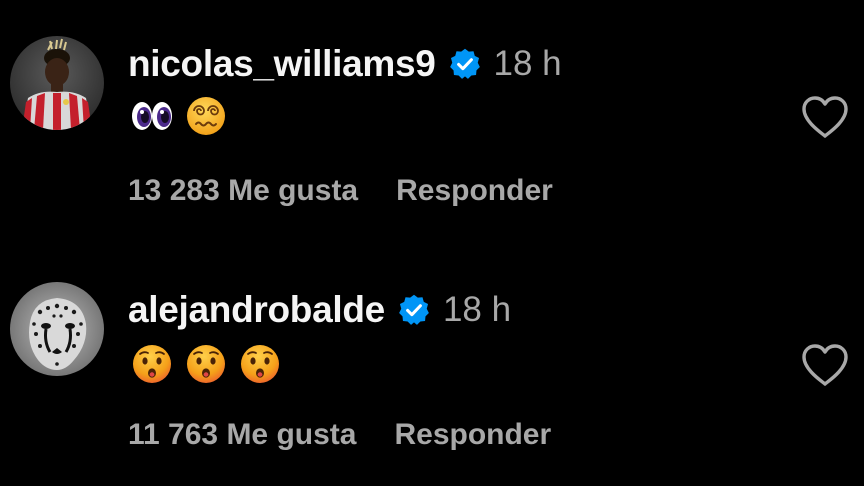 The height and width of the screenshot is (486, 864). I want to click on like-count: 11 763 Me gusta, so click(242, 435).